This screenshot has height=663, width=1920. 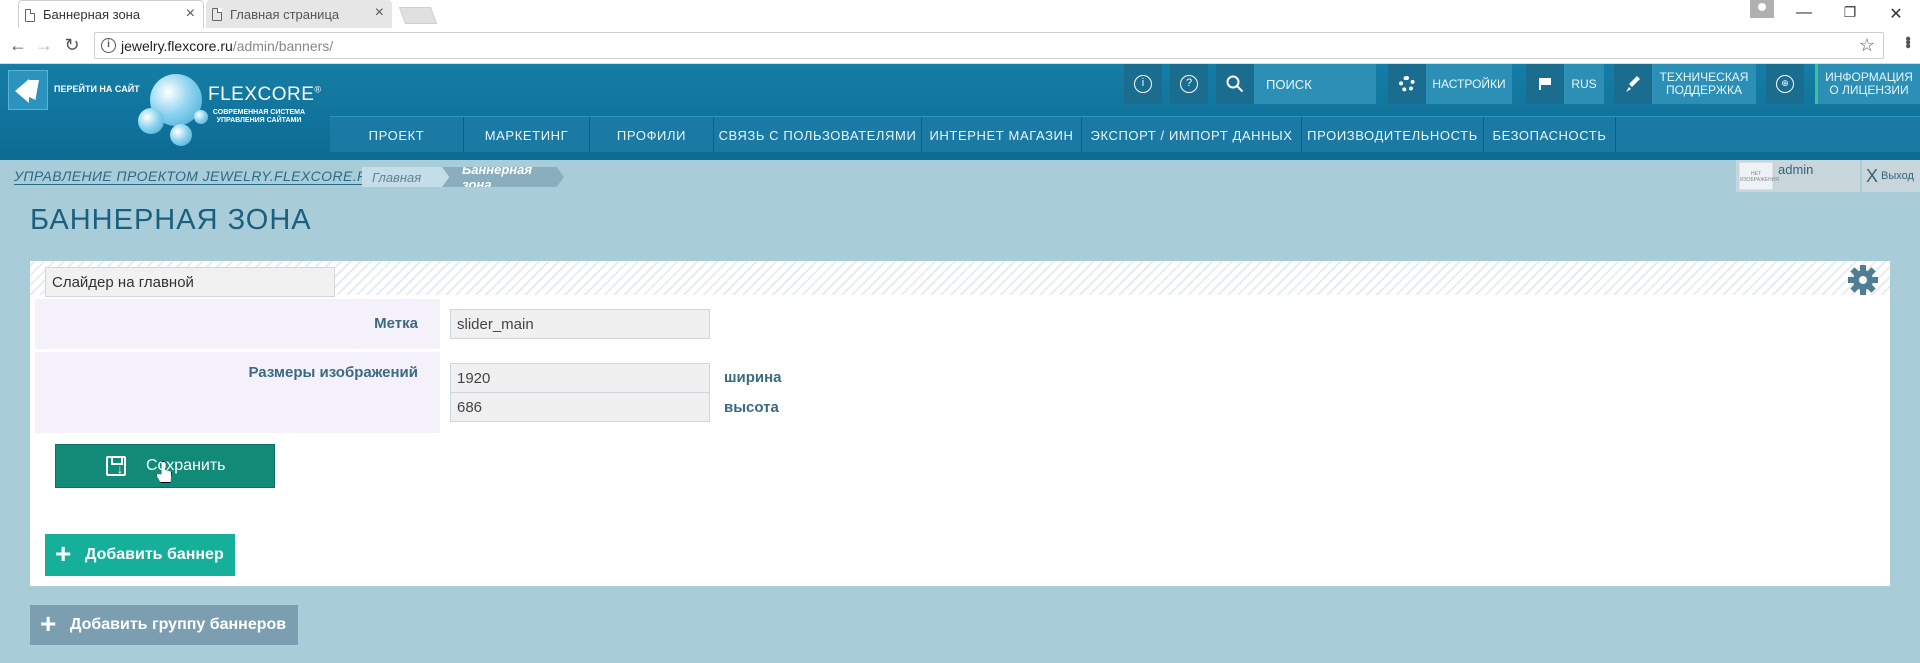 I want to click on logout-button: X Выход, so click(x=1891, y=176).